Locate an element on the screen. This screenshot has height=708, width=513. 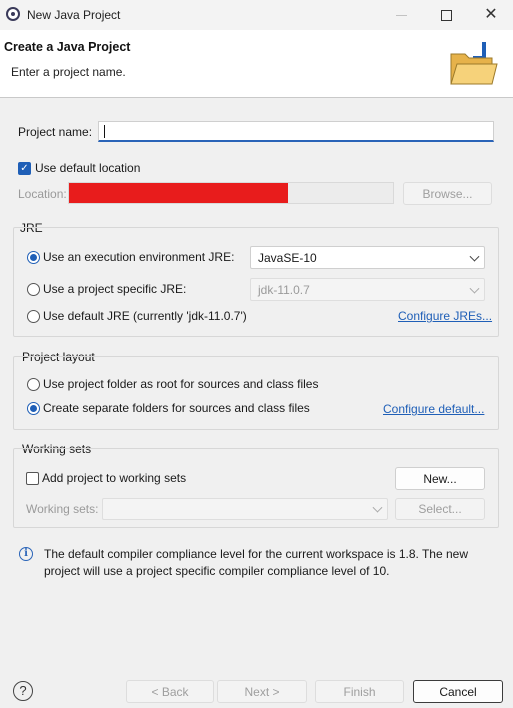
info-icon: i is located at coordinates (26, 554).